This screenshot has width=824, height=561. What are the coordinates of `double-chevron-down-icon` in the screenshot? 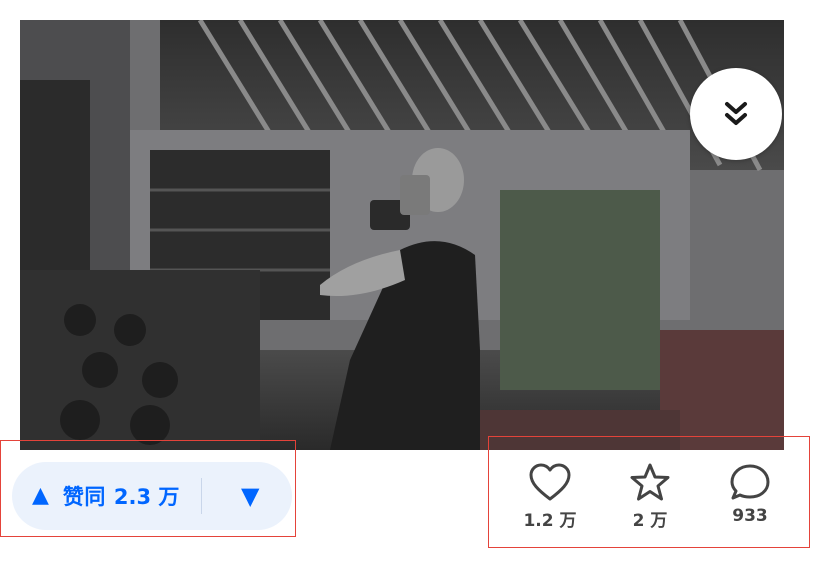 It's located at (736, 114).